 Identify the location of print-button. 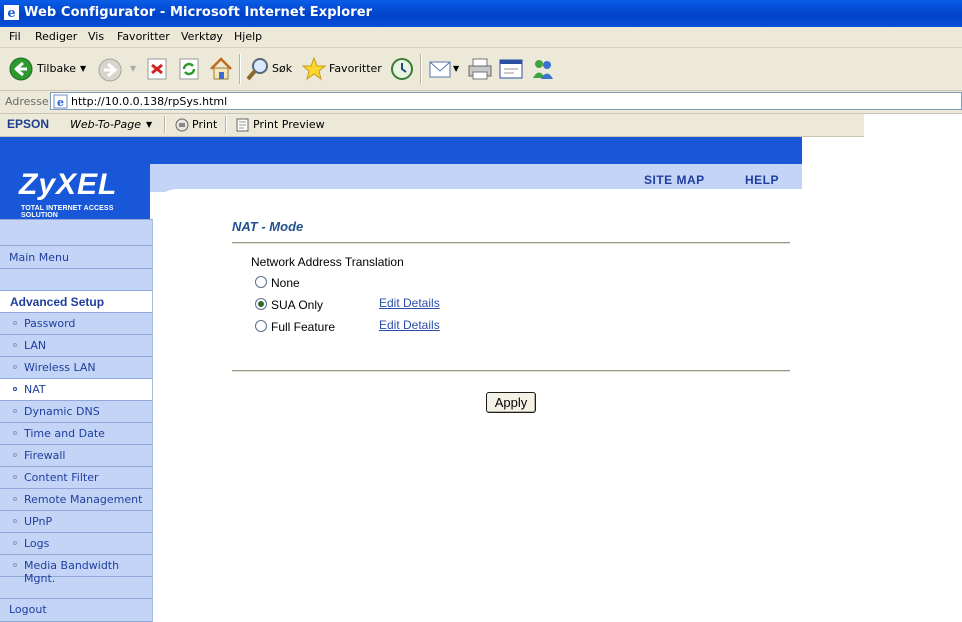
(480, 70).